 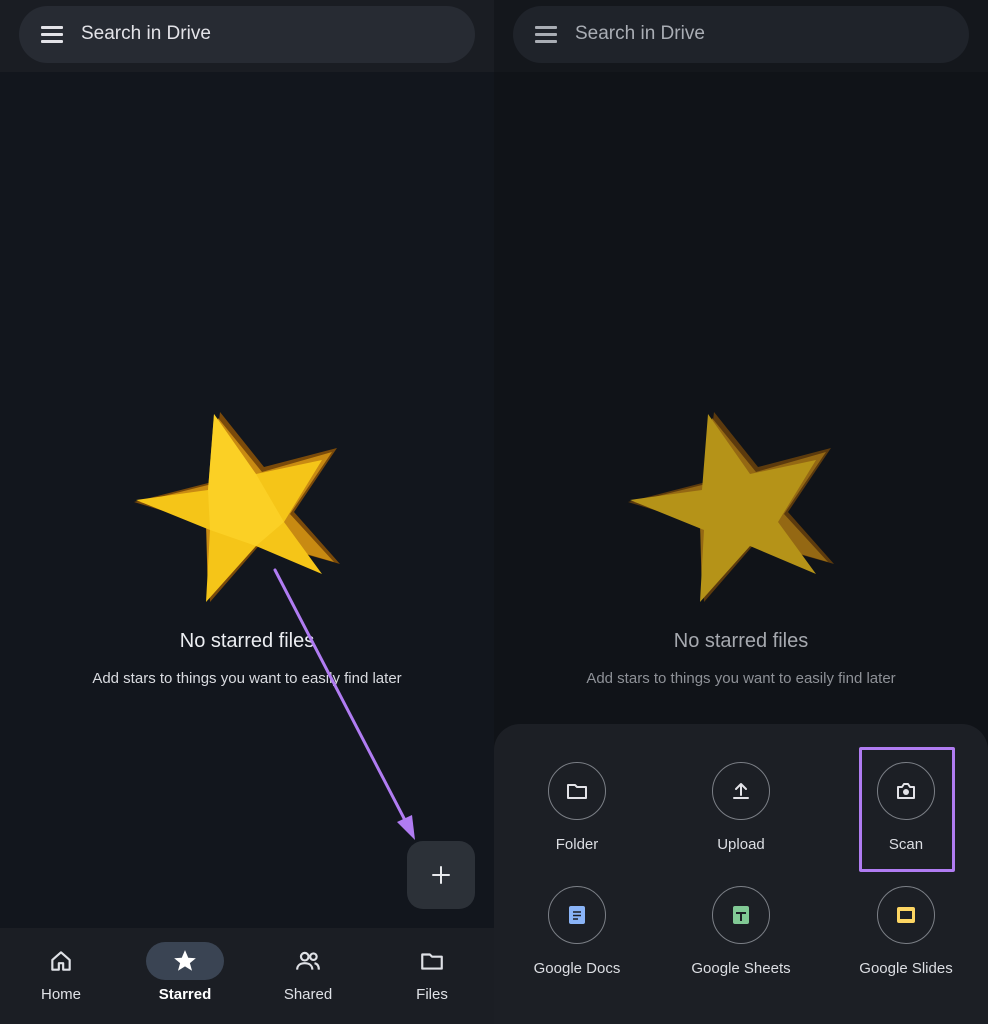 I want to click on nav-files: Files, so click(x=432, y=976).